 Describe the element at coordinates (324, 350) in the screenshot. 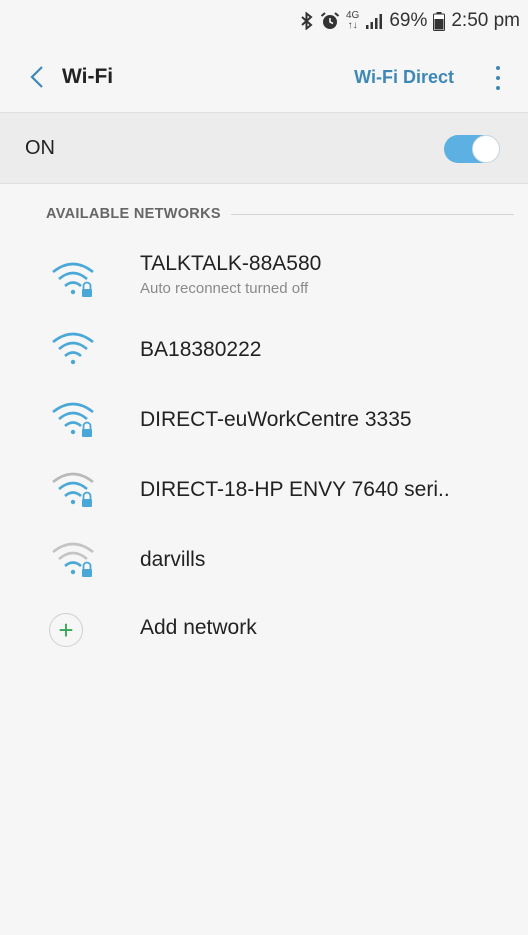

I see `network-text: BA18380222` at that location.